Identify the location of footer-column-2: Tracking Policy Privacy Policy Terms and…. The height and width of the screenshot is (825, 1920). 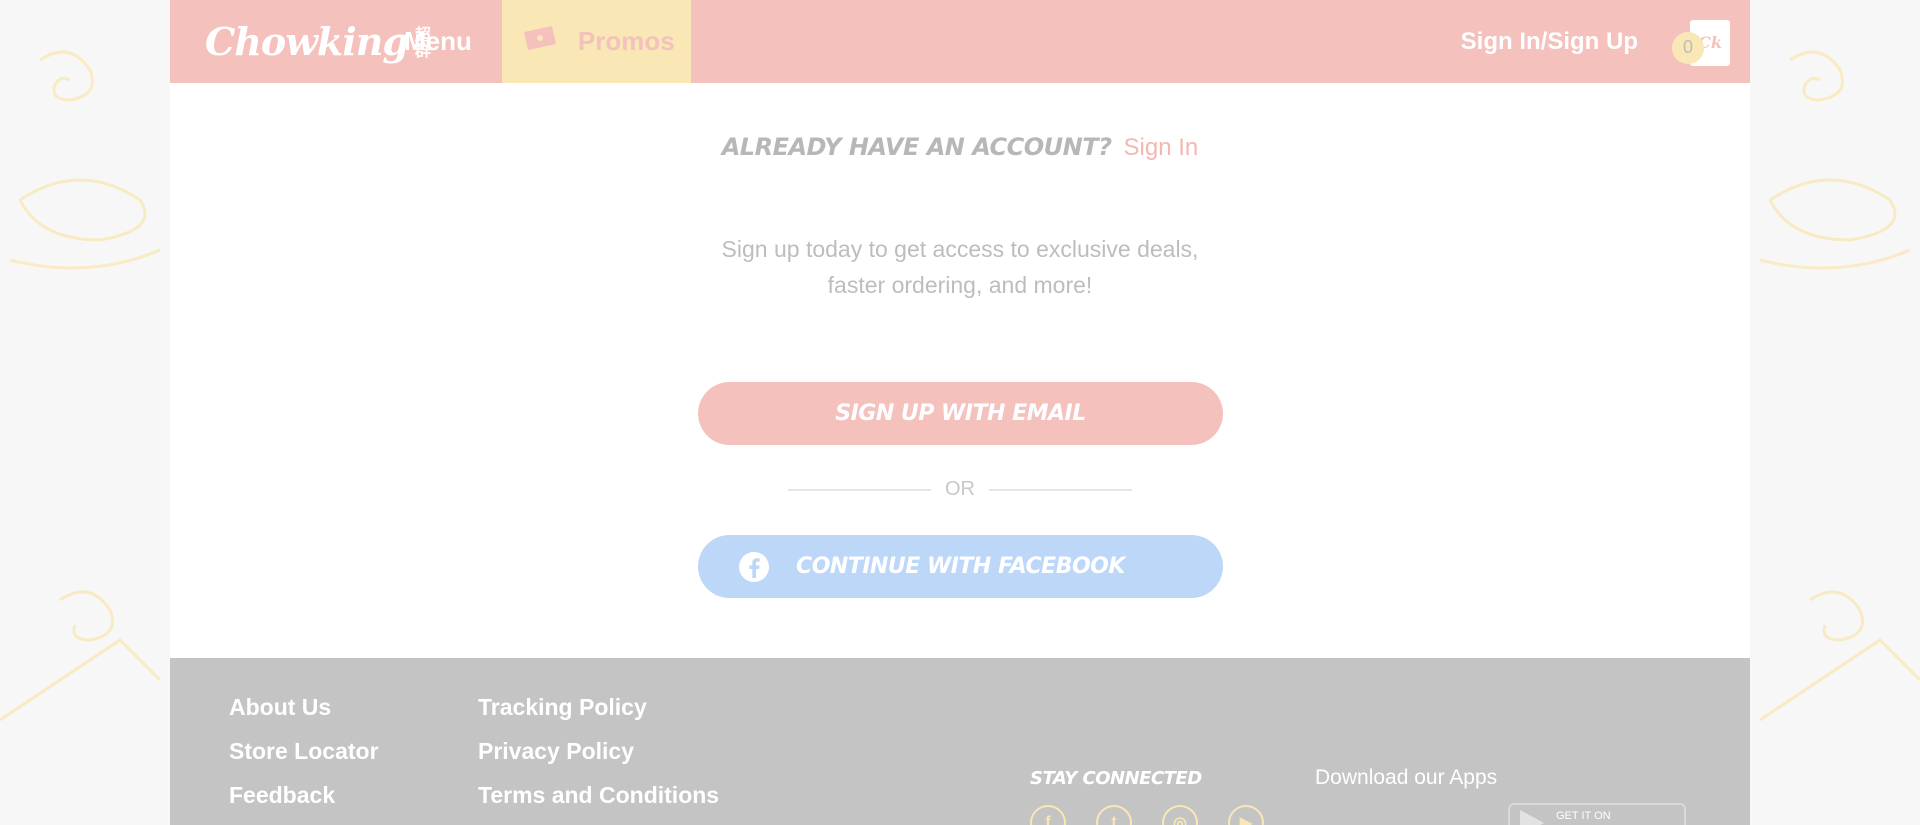
(598, 751).